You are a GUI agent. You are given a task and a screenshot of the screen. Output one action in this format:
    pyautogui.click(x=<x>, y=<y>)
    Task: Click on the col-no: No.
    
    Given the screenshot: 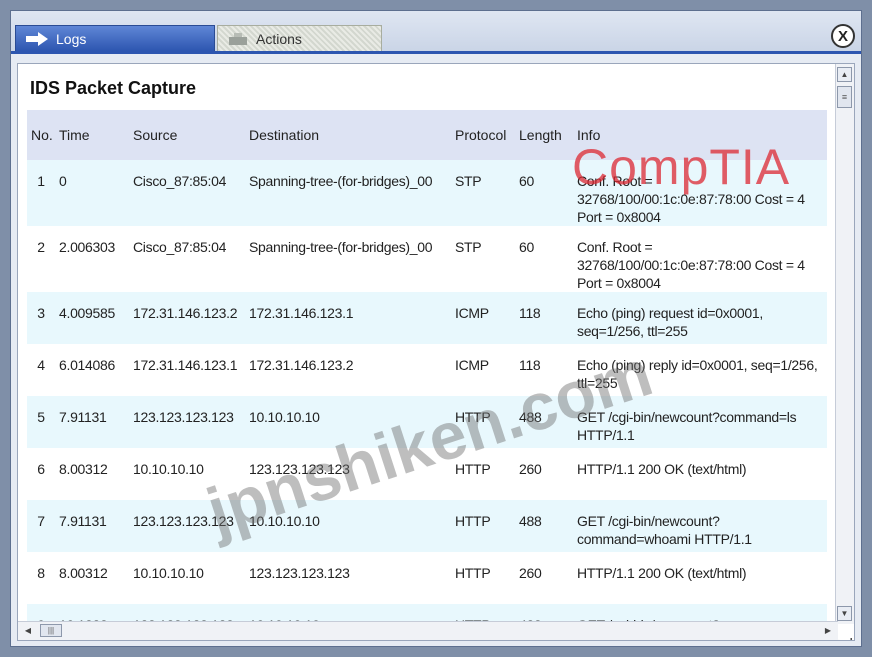 What is the action you would take?
    pyautogui.click(x=41, y=135)
    